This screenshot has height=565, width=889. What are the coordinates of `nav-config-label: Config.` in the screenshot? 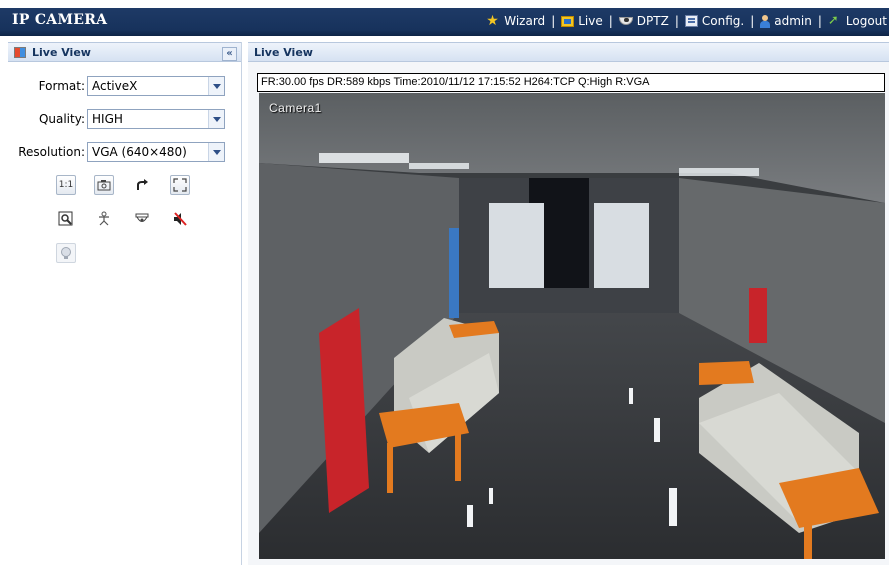 It's located at (723, 21).